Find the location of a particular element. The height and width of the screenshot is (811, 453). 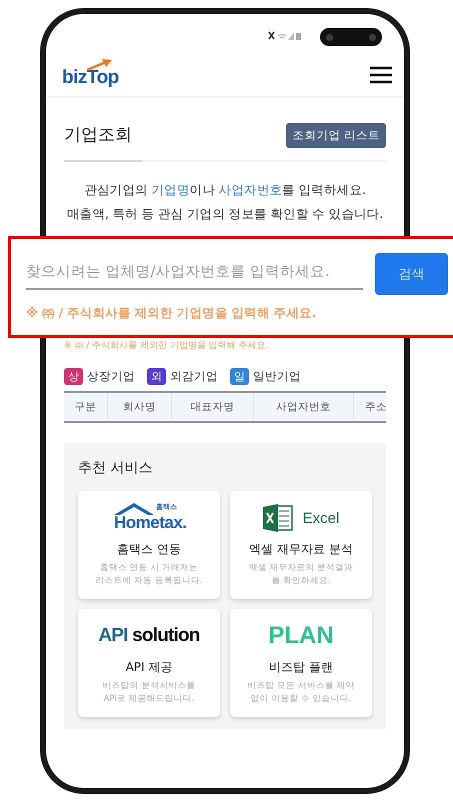

status-icons is located at coordinates (285, 36).